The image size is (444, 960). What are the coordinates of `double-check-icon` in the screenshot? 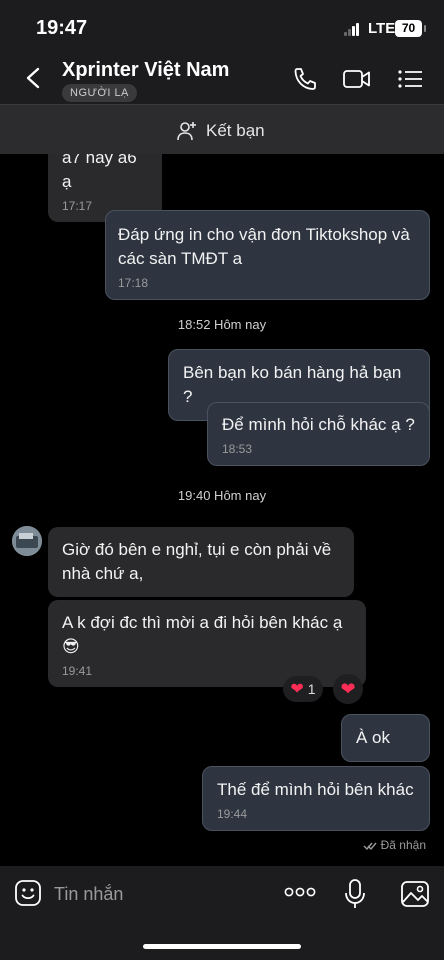 It's located at (370, 846).